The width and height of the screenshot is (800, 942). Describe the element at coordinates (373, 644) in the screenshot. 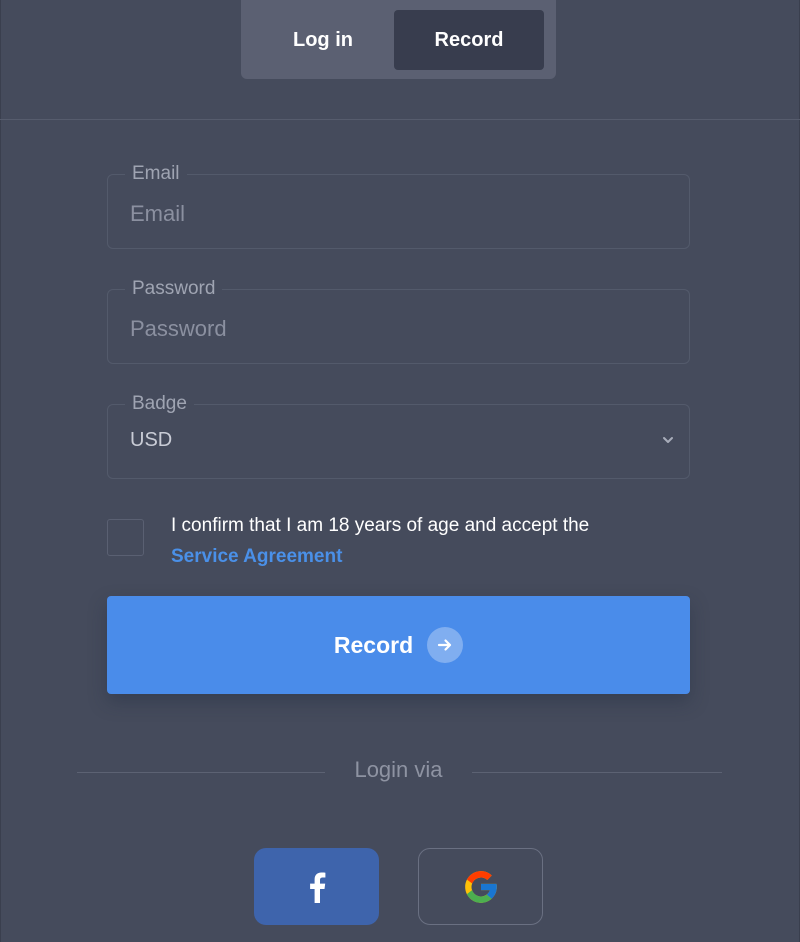

I see `record-submit-label: Record` at that location.